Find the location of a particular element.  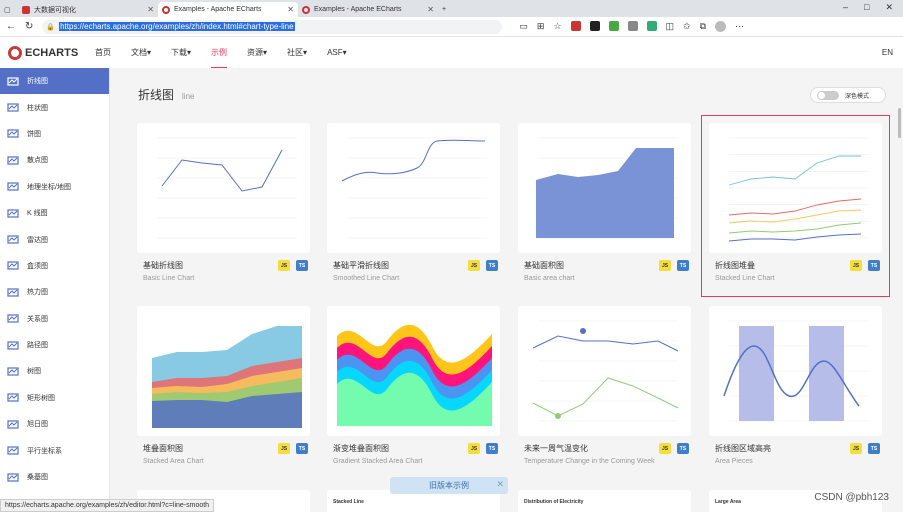

code-badges: JS TS is located at coordinates (674, 265).